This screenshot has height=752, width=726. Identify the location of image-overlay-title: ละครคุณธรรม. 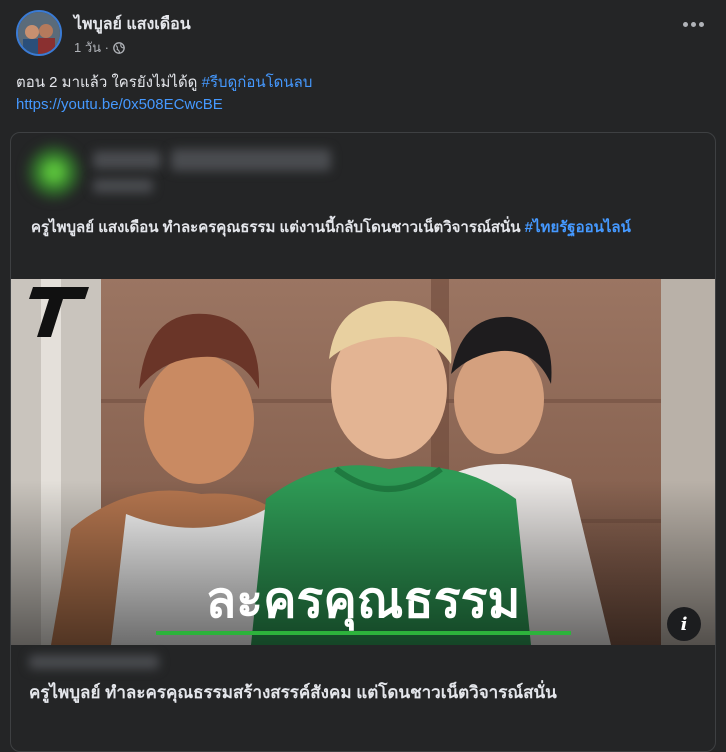
(363, 601).